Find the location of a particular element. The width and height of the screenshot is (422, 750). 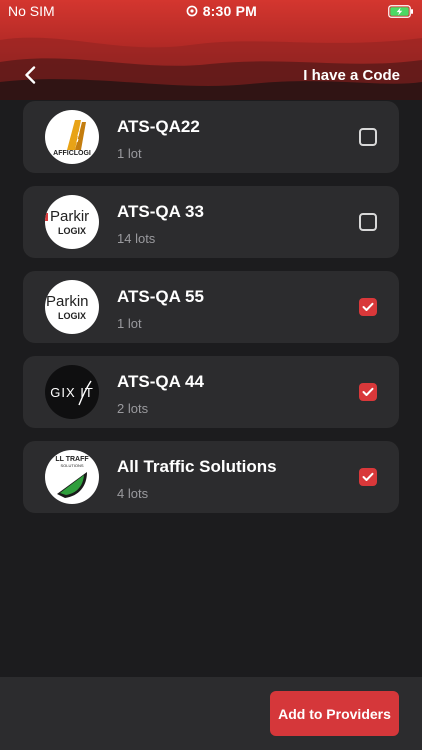

footer-bar: Add to Providers is located at coordinates (211, 713).